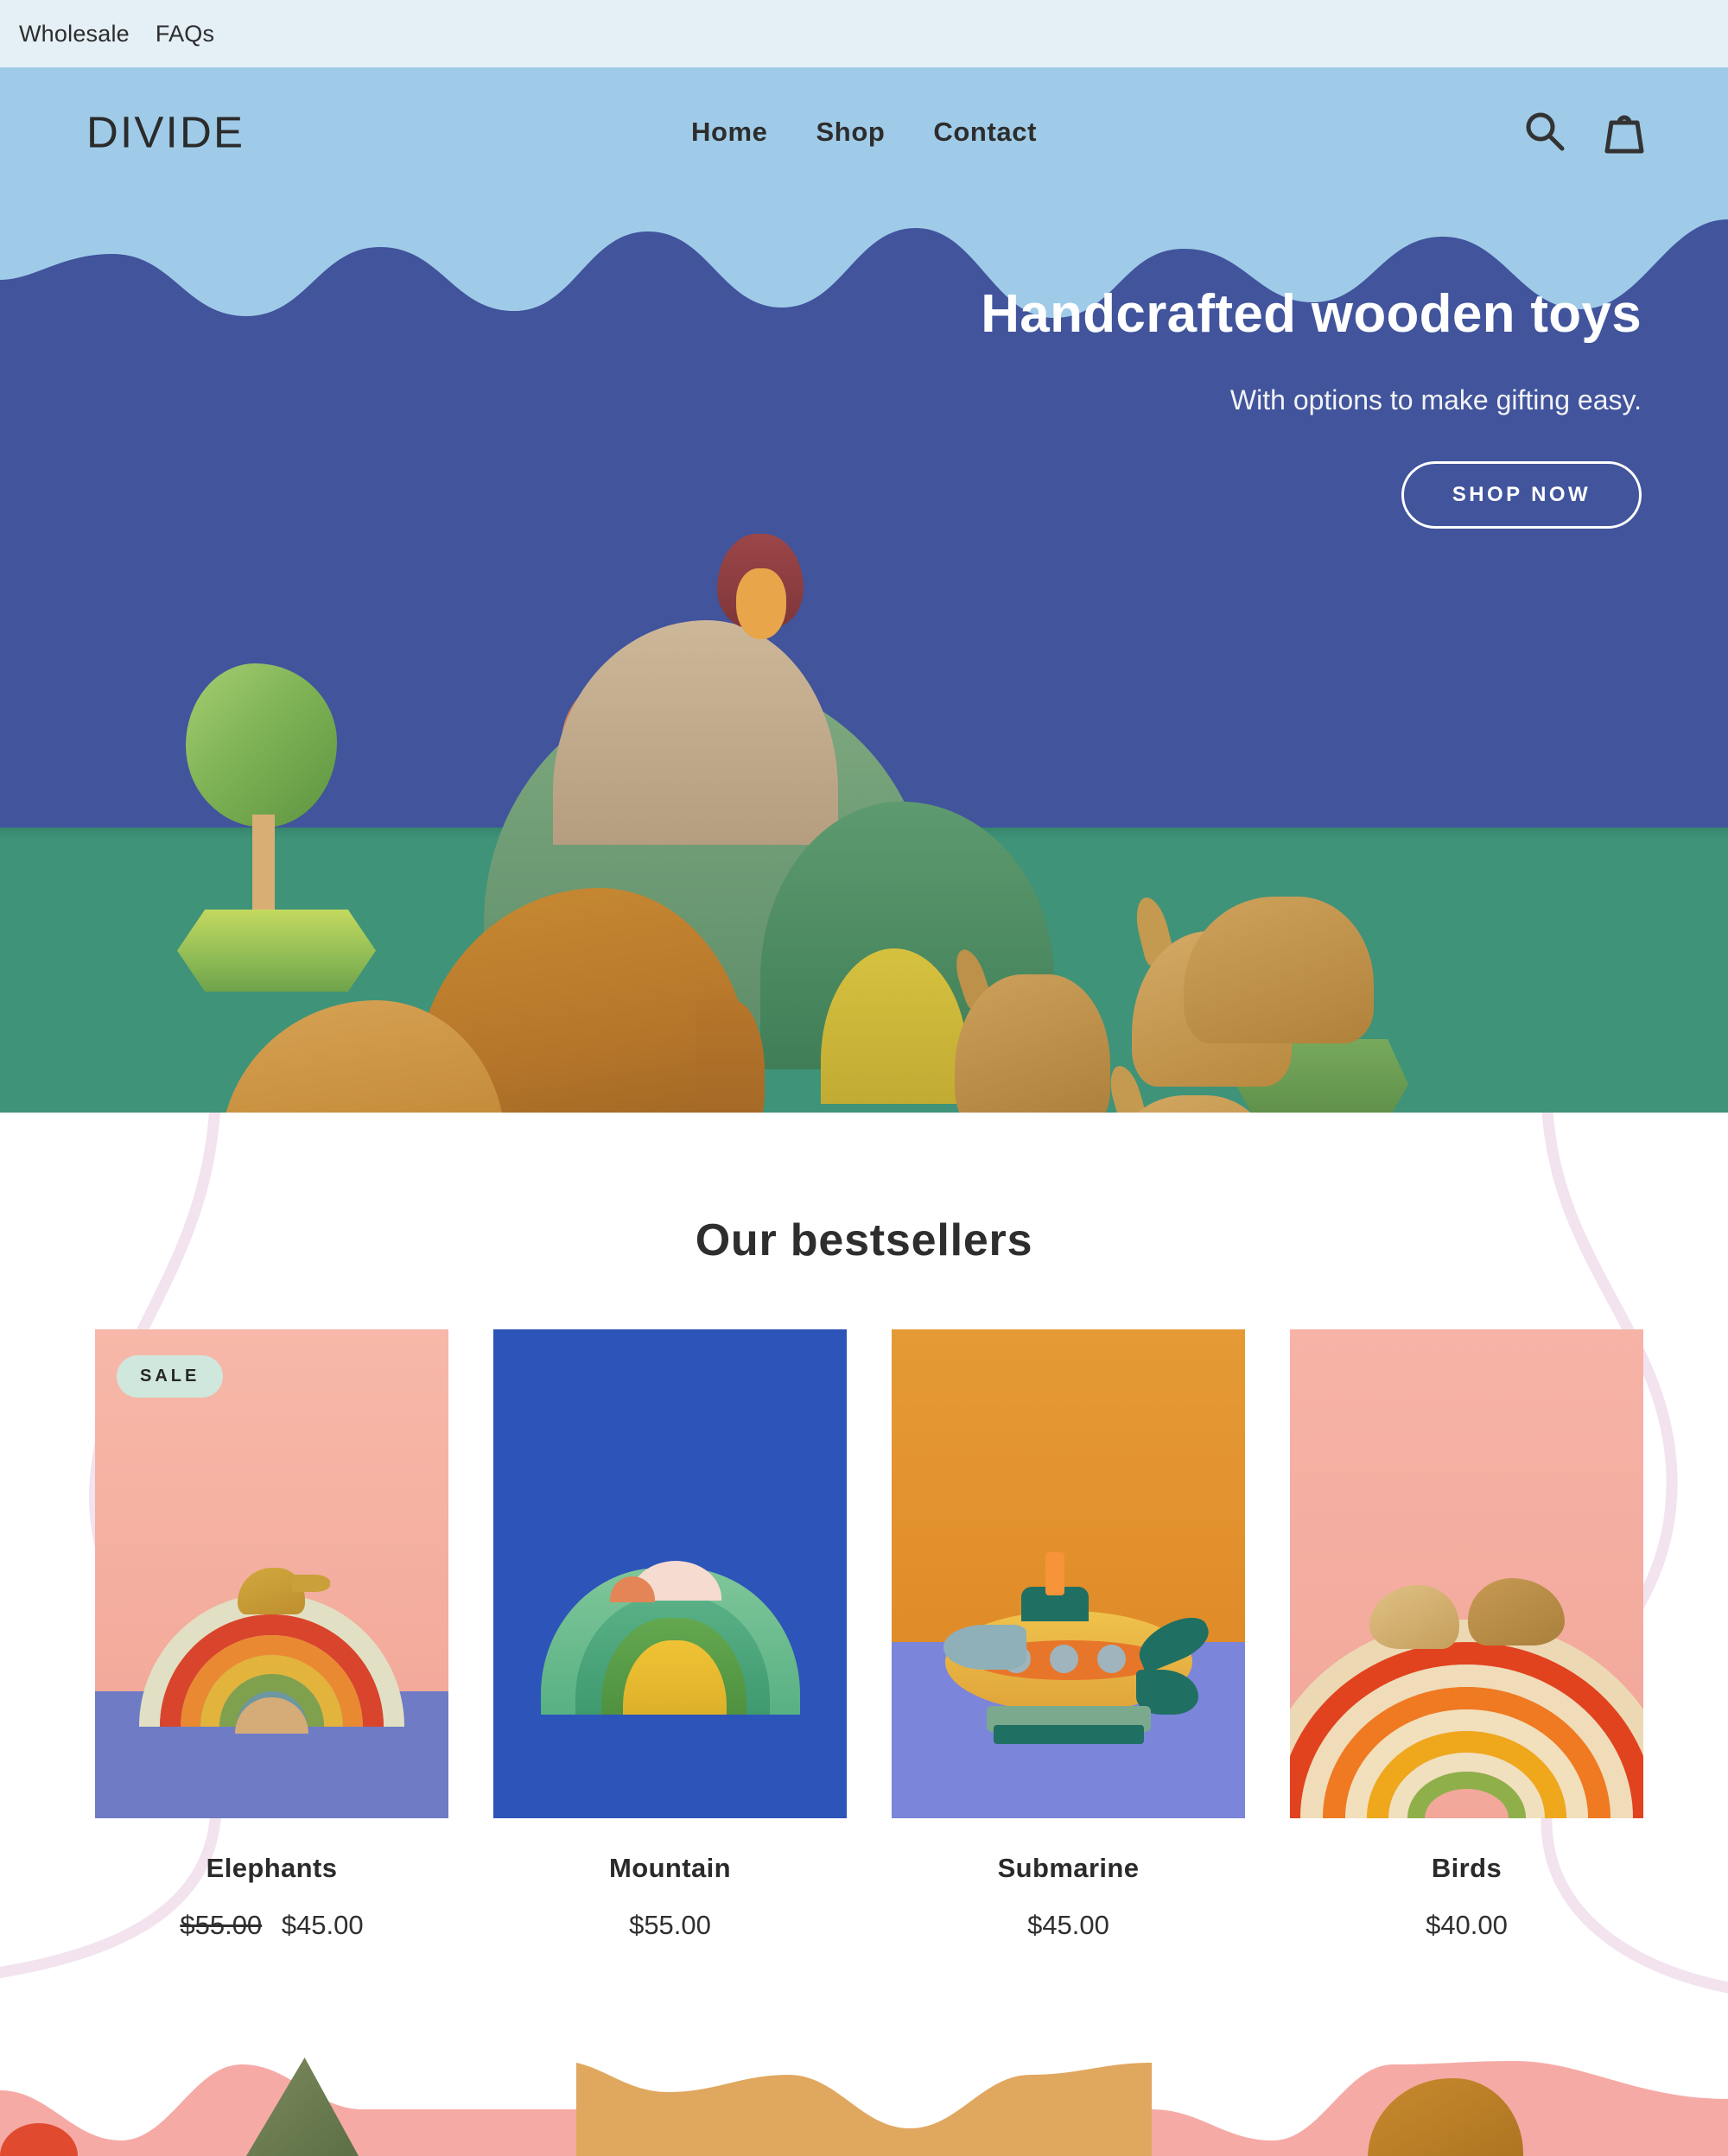 The image size is (1728, 2156). I want to click on search-icon, so click(1545, 132).